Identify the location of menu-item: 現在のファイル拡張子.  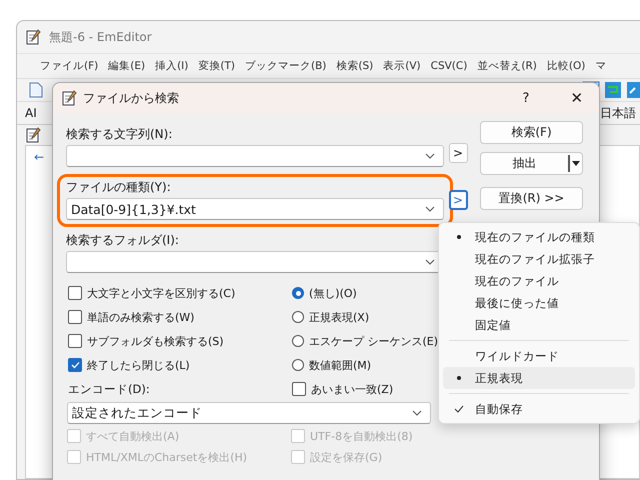
(539, 259).